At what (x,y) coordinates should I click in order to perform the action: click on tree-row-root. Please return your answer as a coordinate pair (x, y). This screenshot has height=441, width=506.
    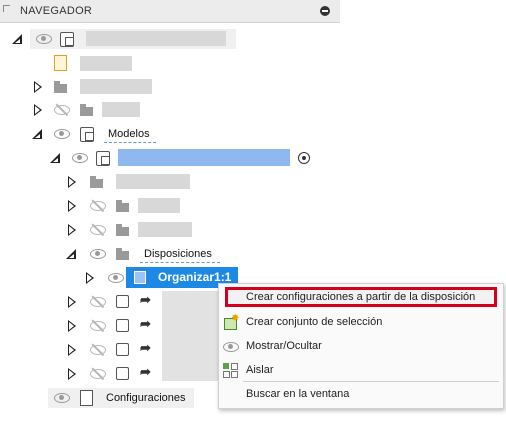
    Looking at the image, I should click on (120, 39).